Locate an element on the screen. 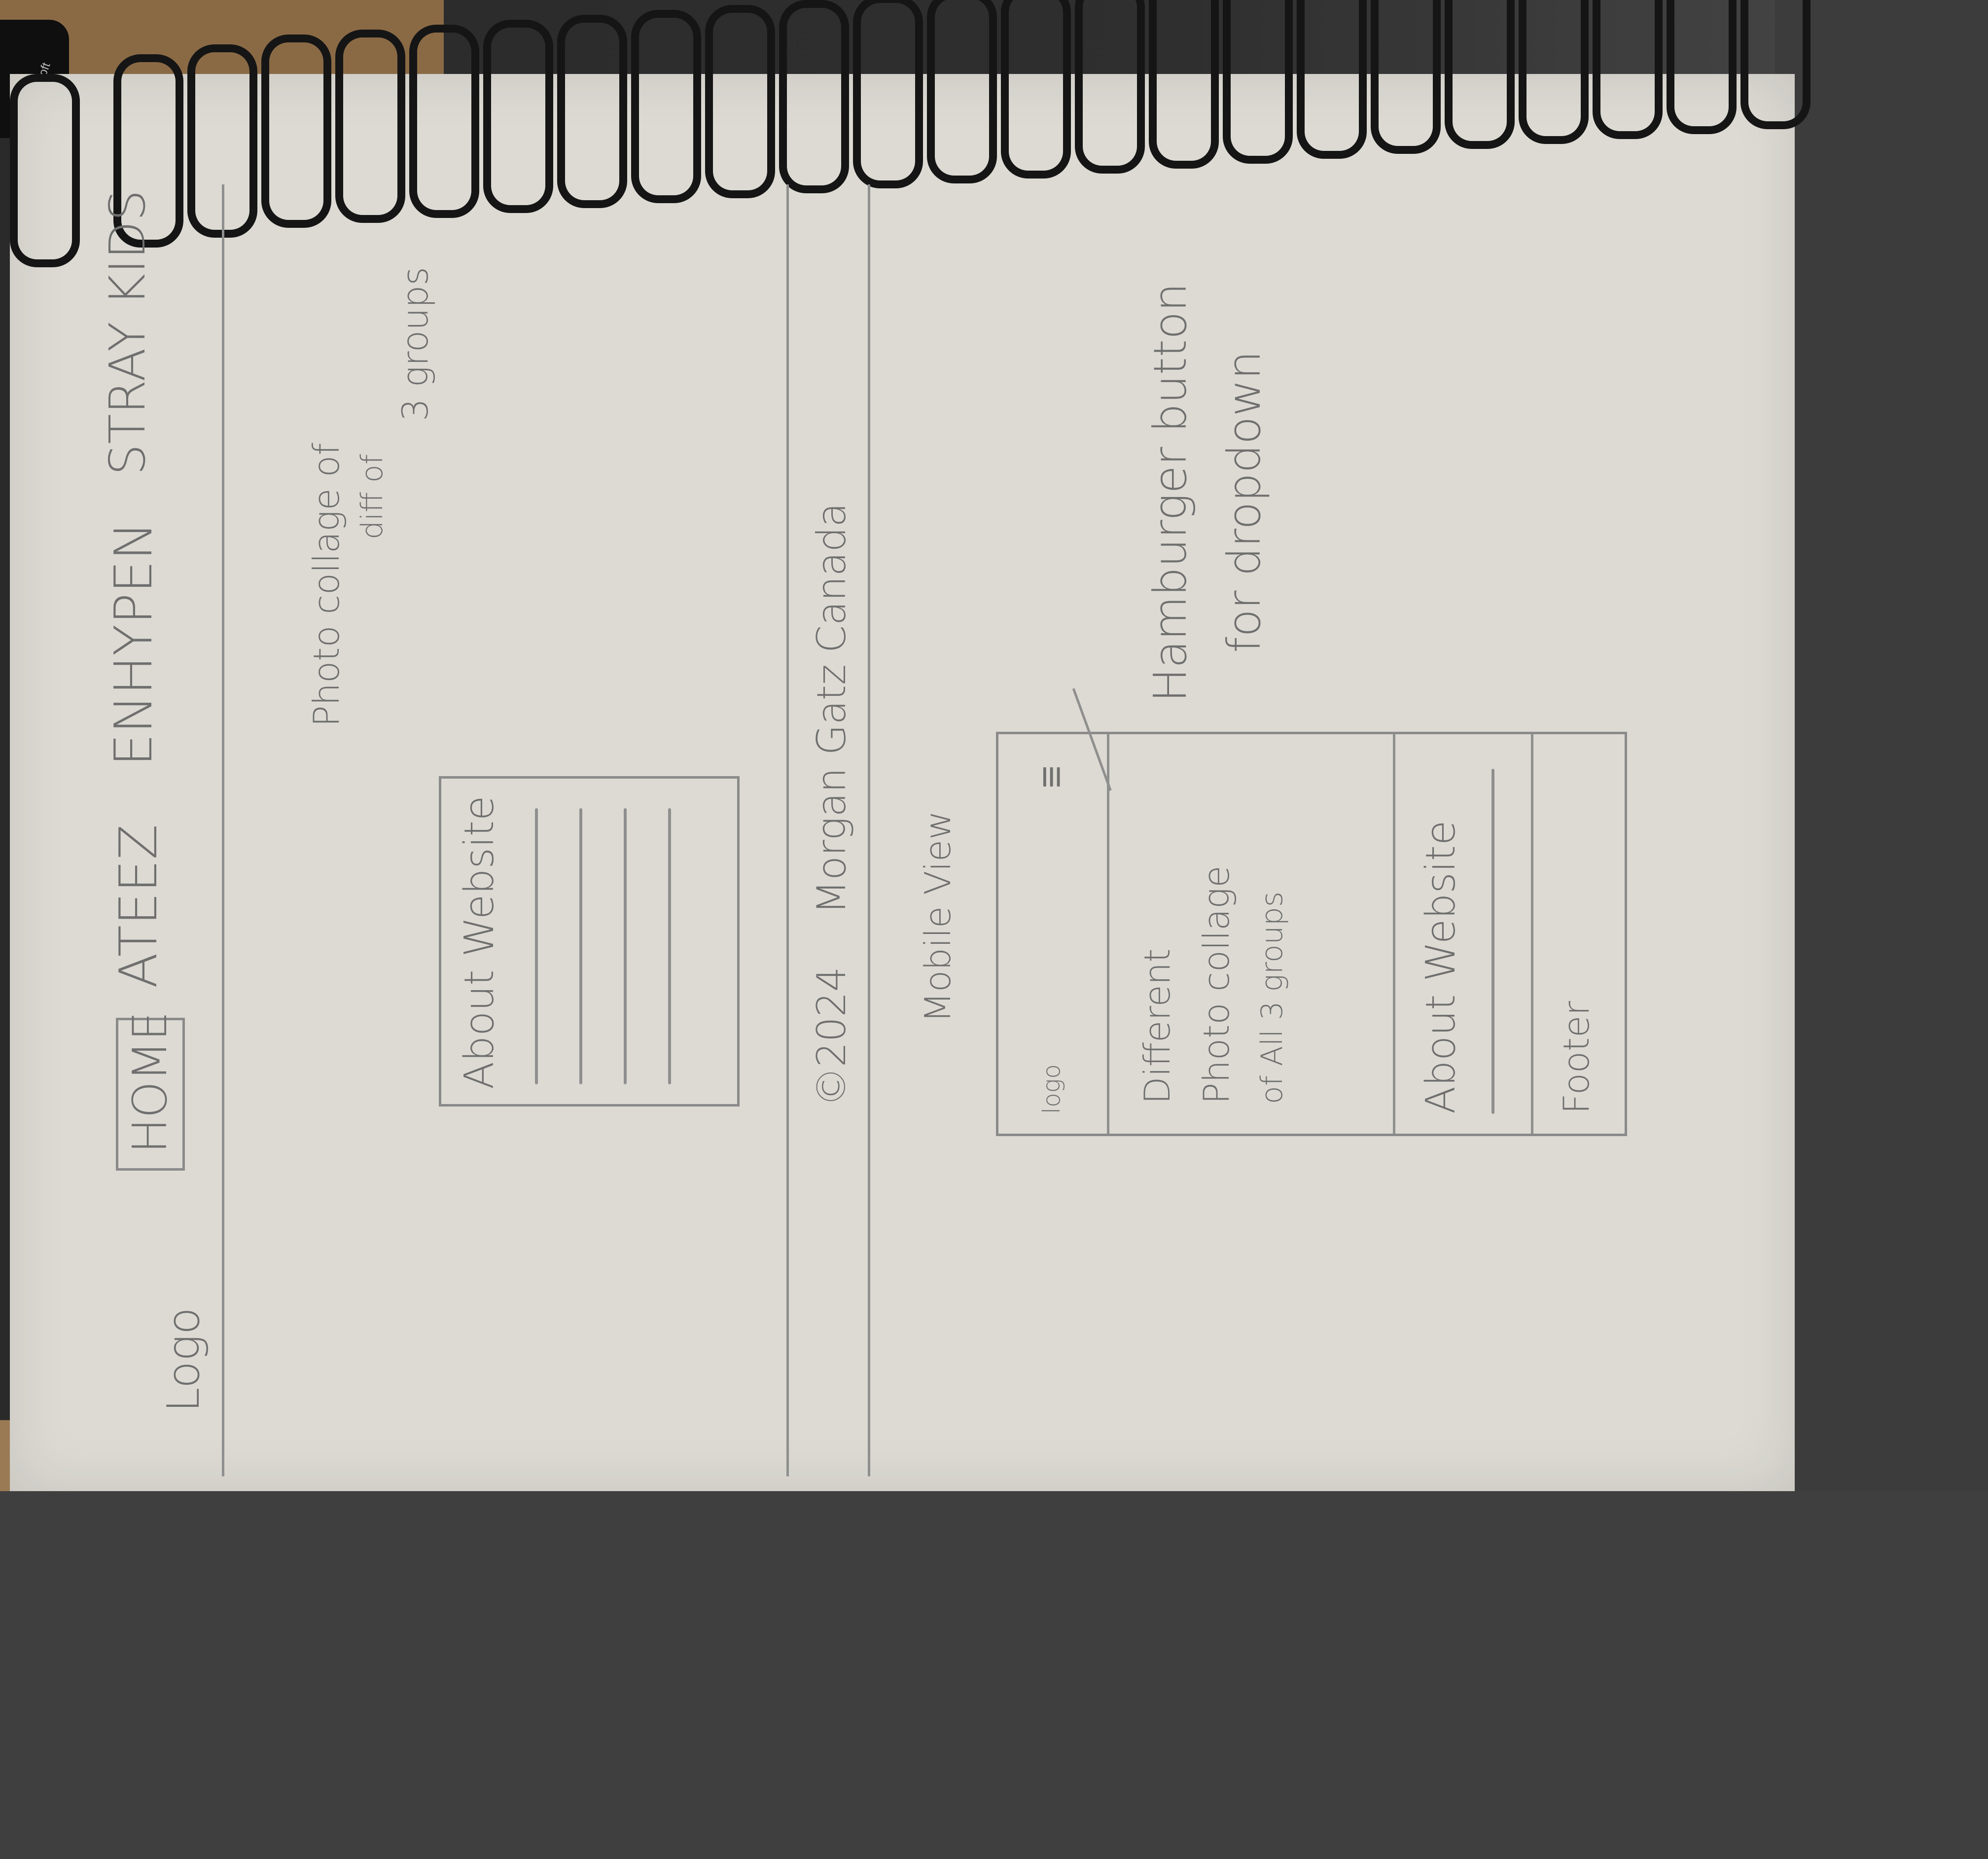  header-divider is located at coordinates (223, 830).